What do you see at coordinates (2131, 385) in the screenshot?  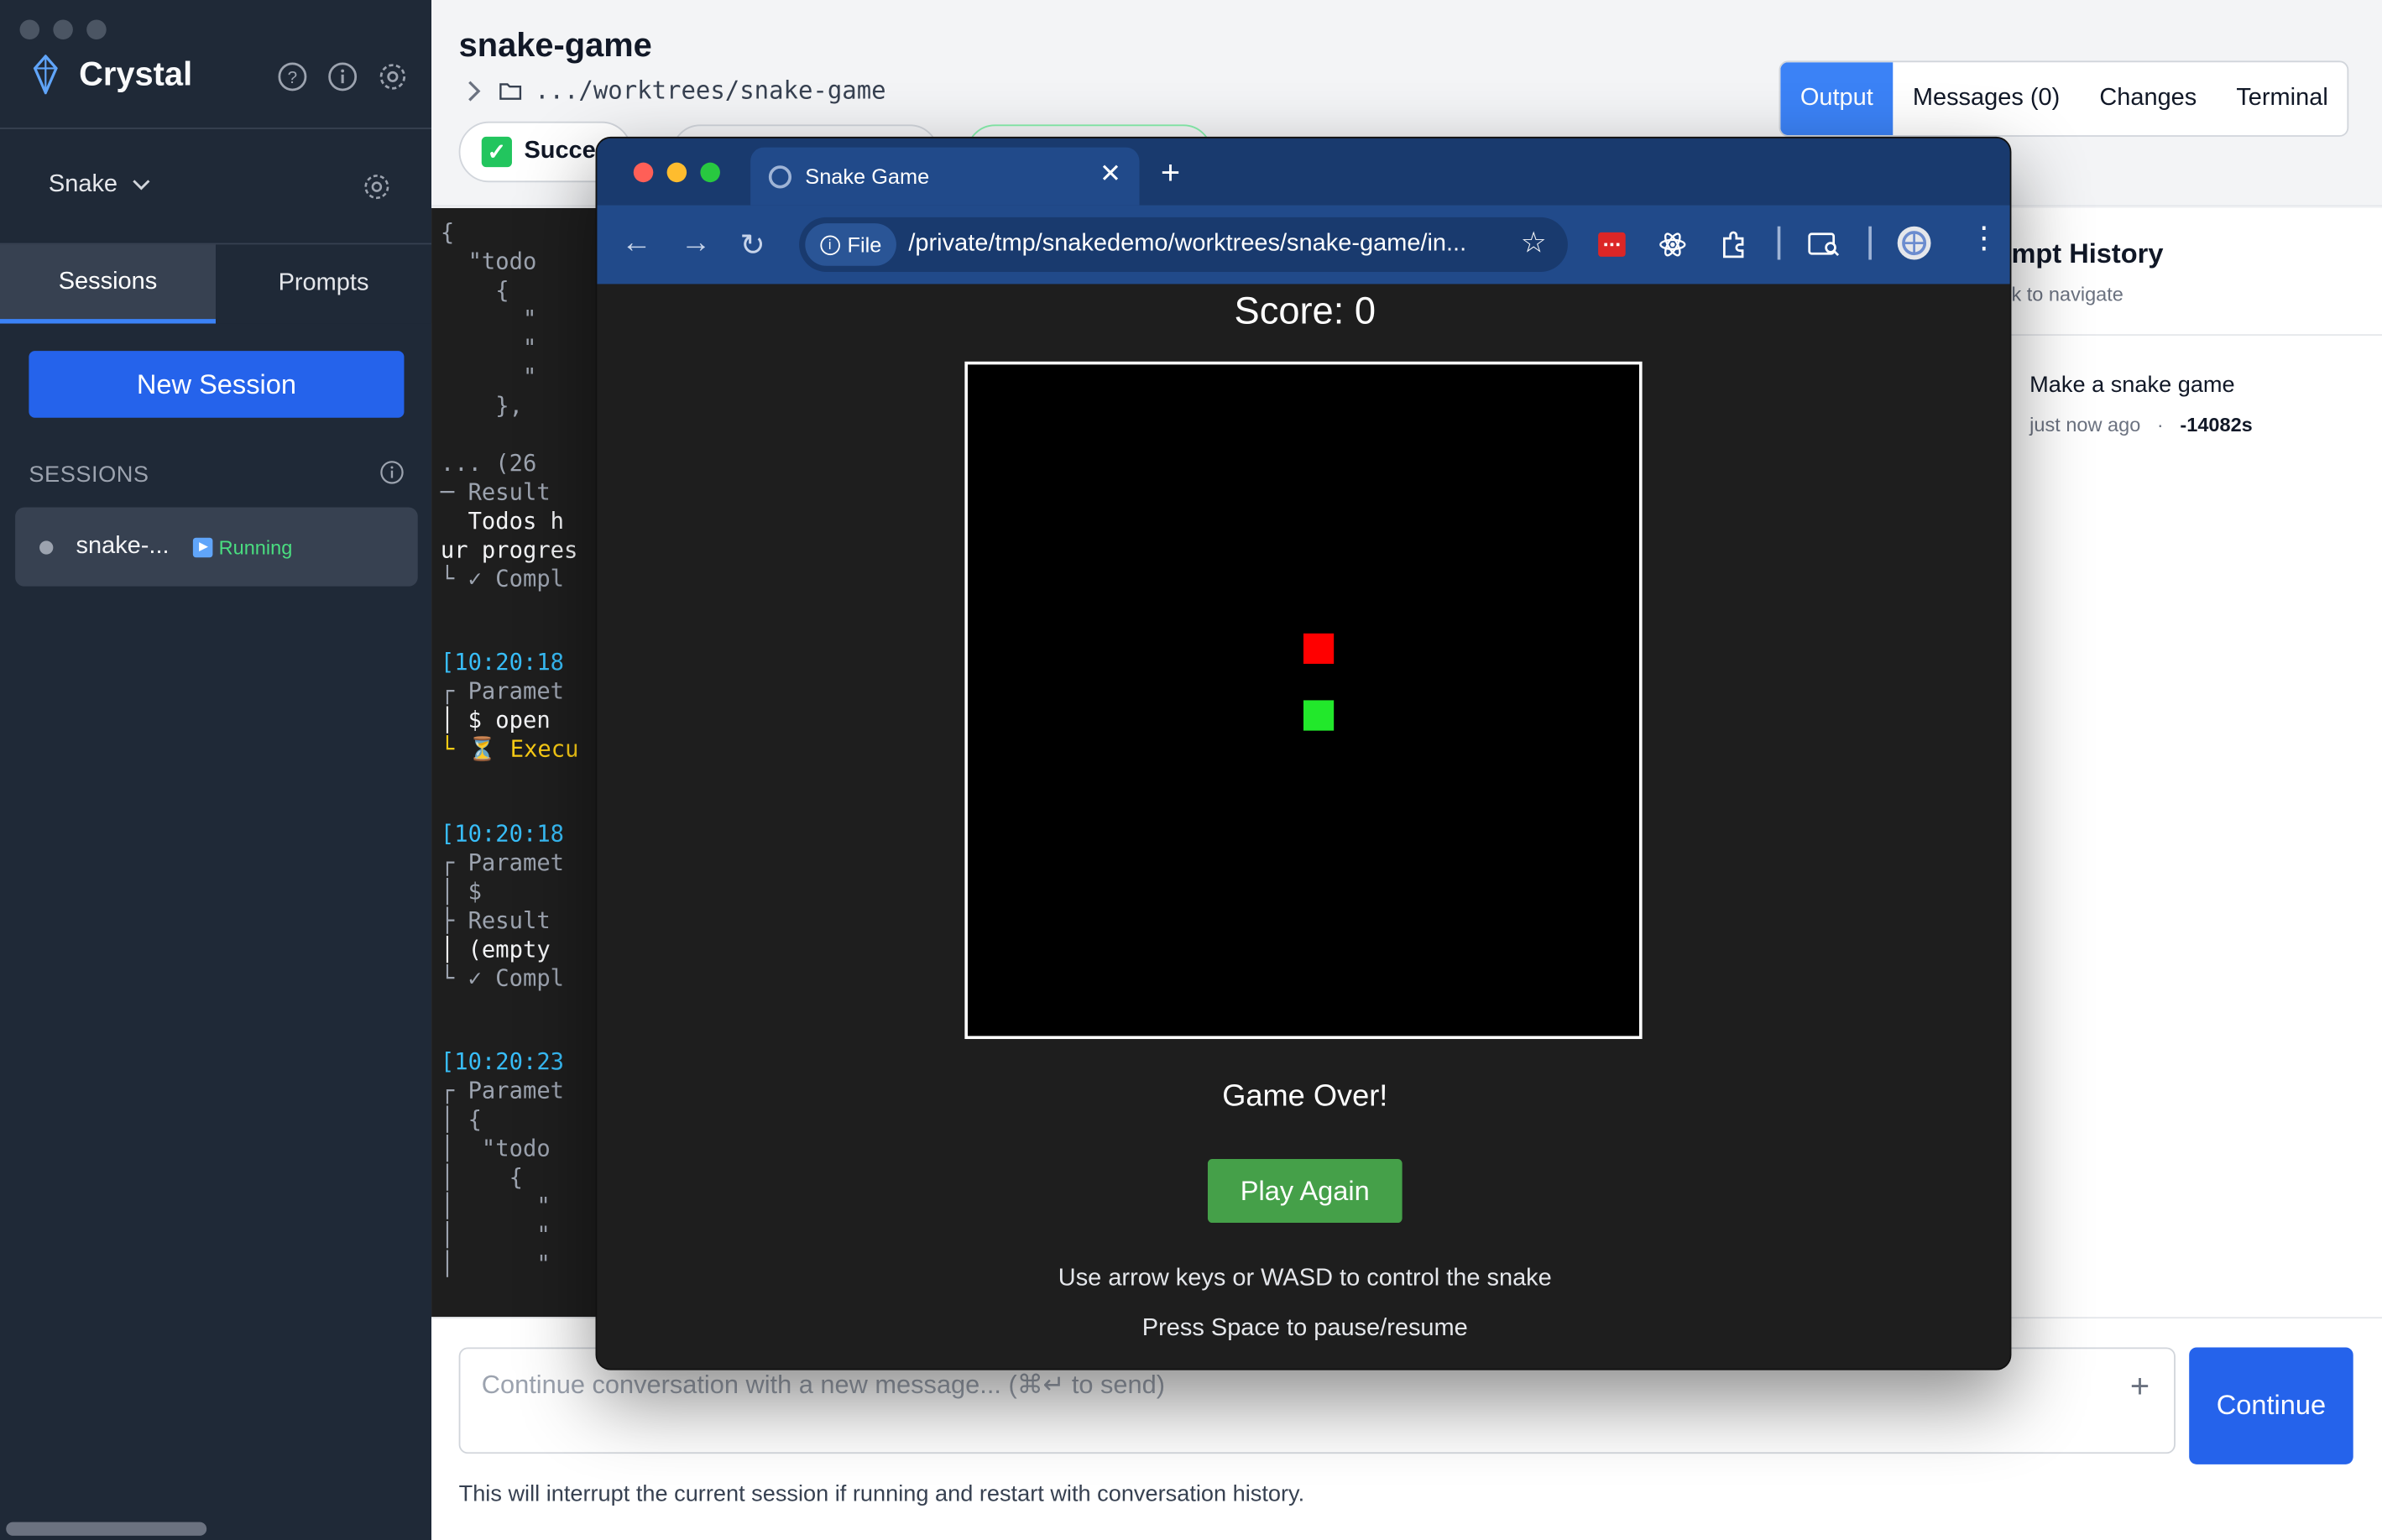 I see `prompt-history-item: Make a snake game` at bounding box center [2131, 385].